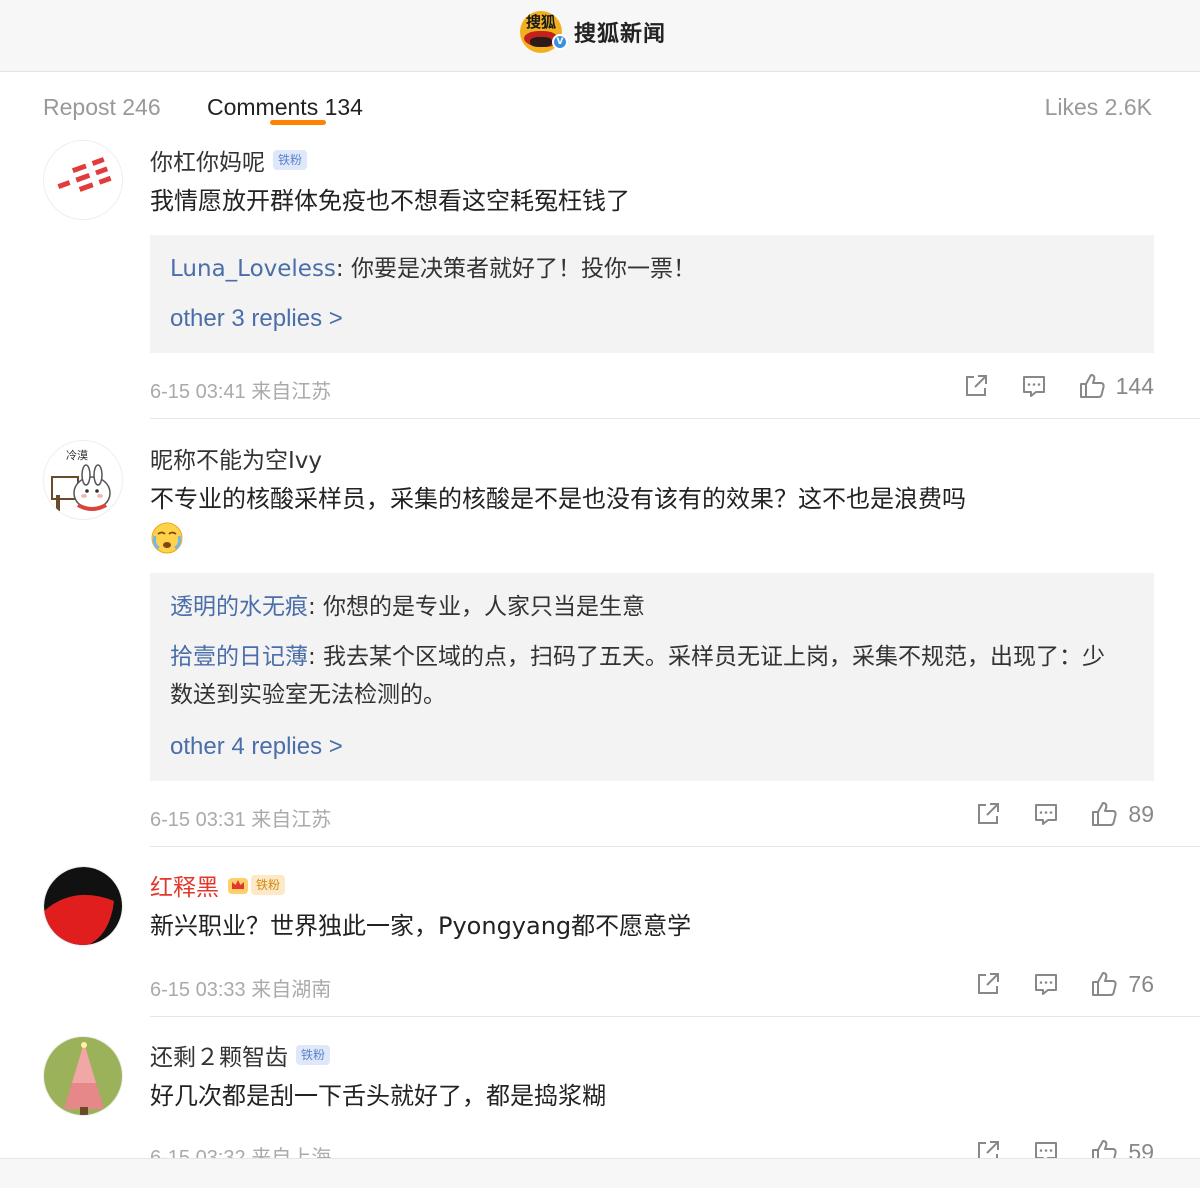 This screenshot has width=1200, height=1188. What do you see at coordinates (241, 820) in the screenshot?
I see `comment-meta: 6-15 03:31 来自江苏` at bounding box center [241, 820].